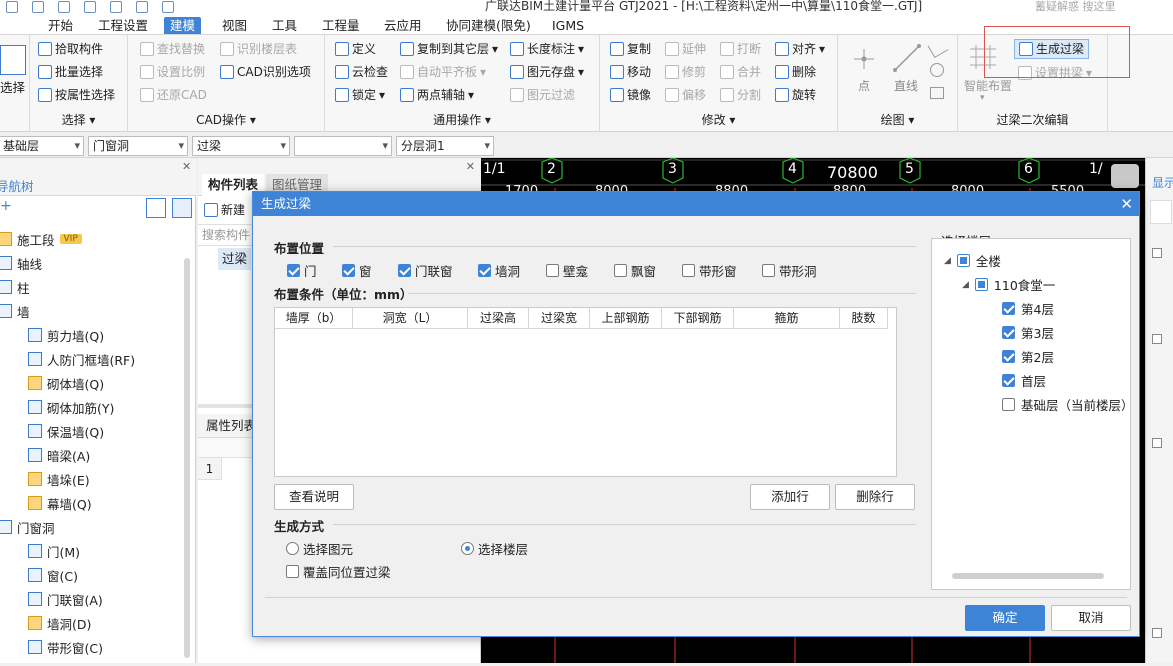 Image resolution: width=1173 pixels, height=666 pixels. What do you see at coordinates (795, 95) in the screenshot?
I see `rotate-button: 旋转` at bounding box center [795, 95].